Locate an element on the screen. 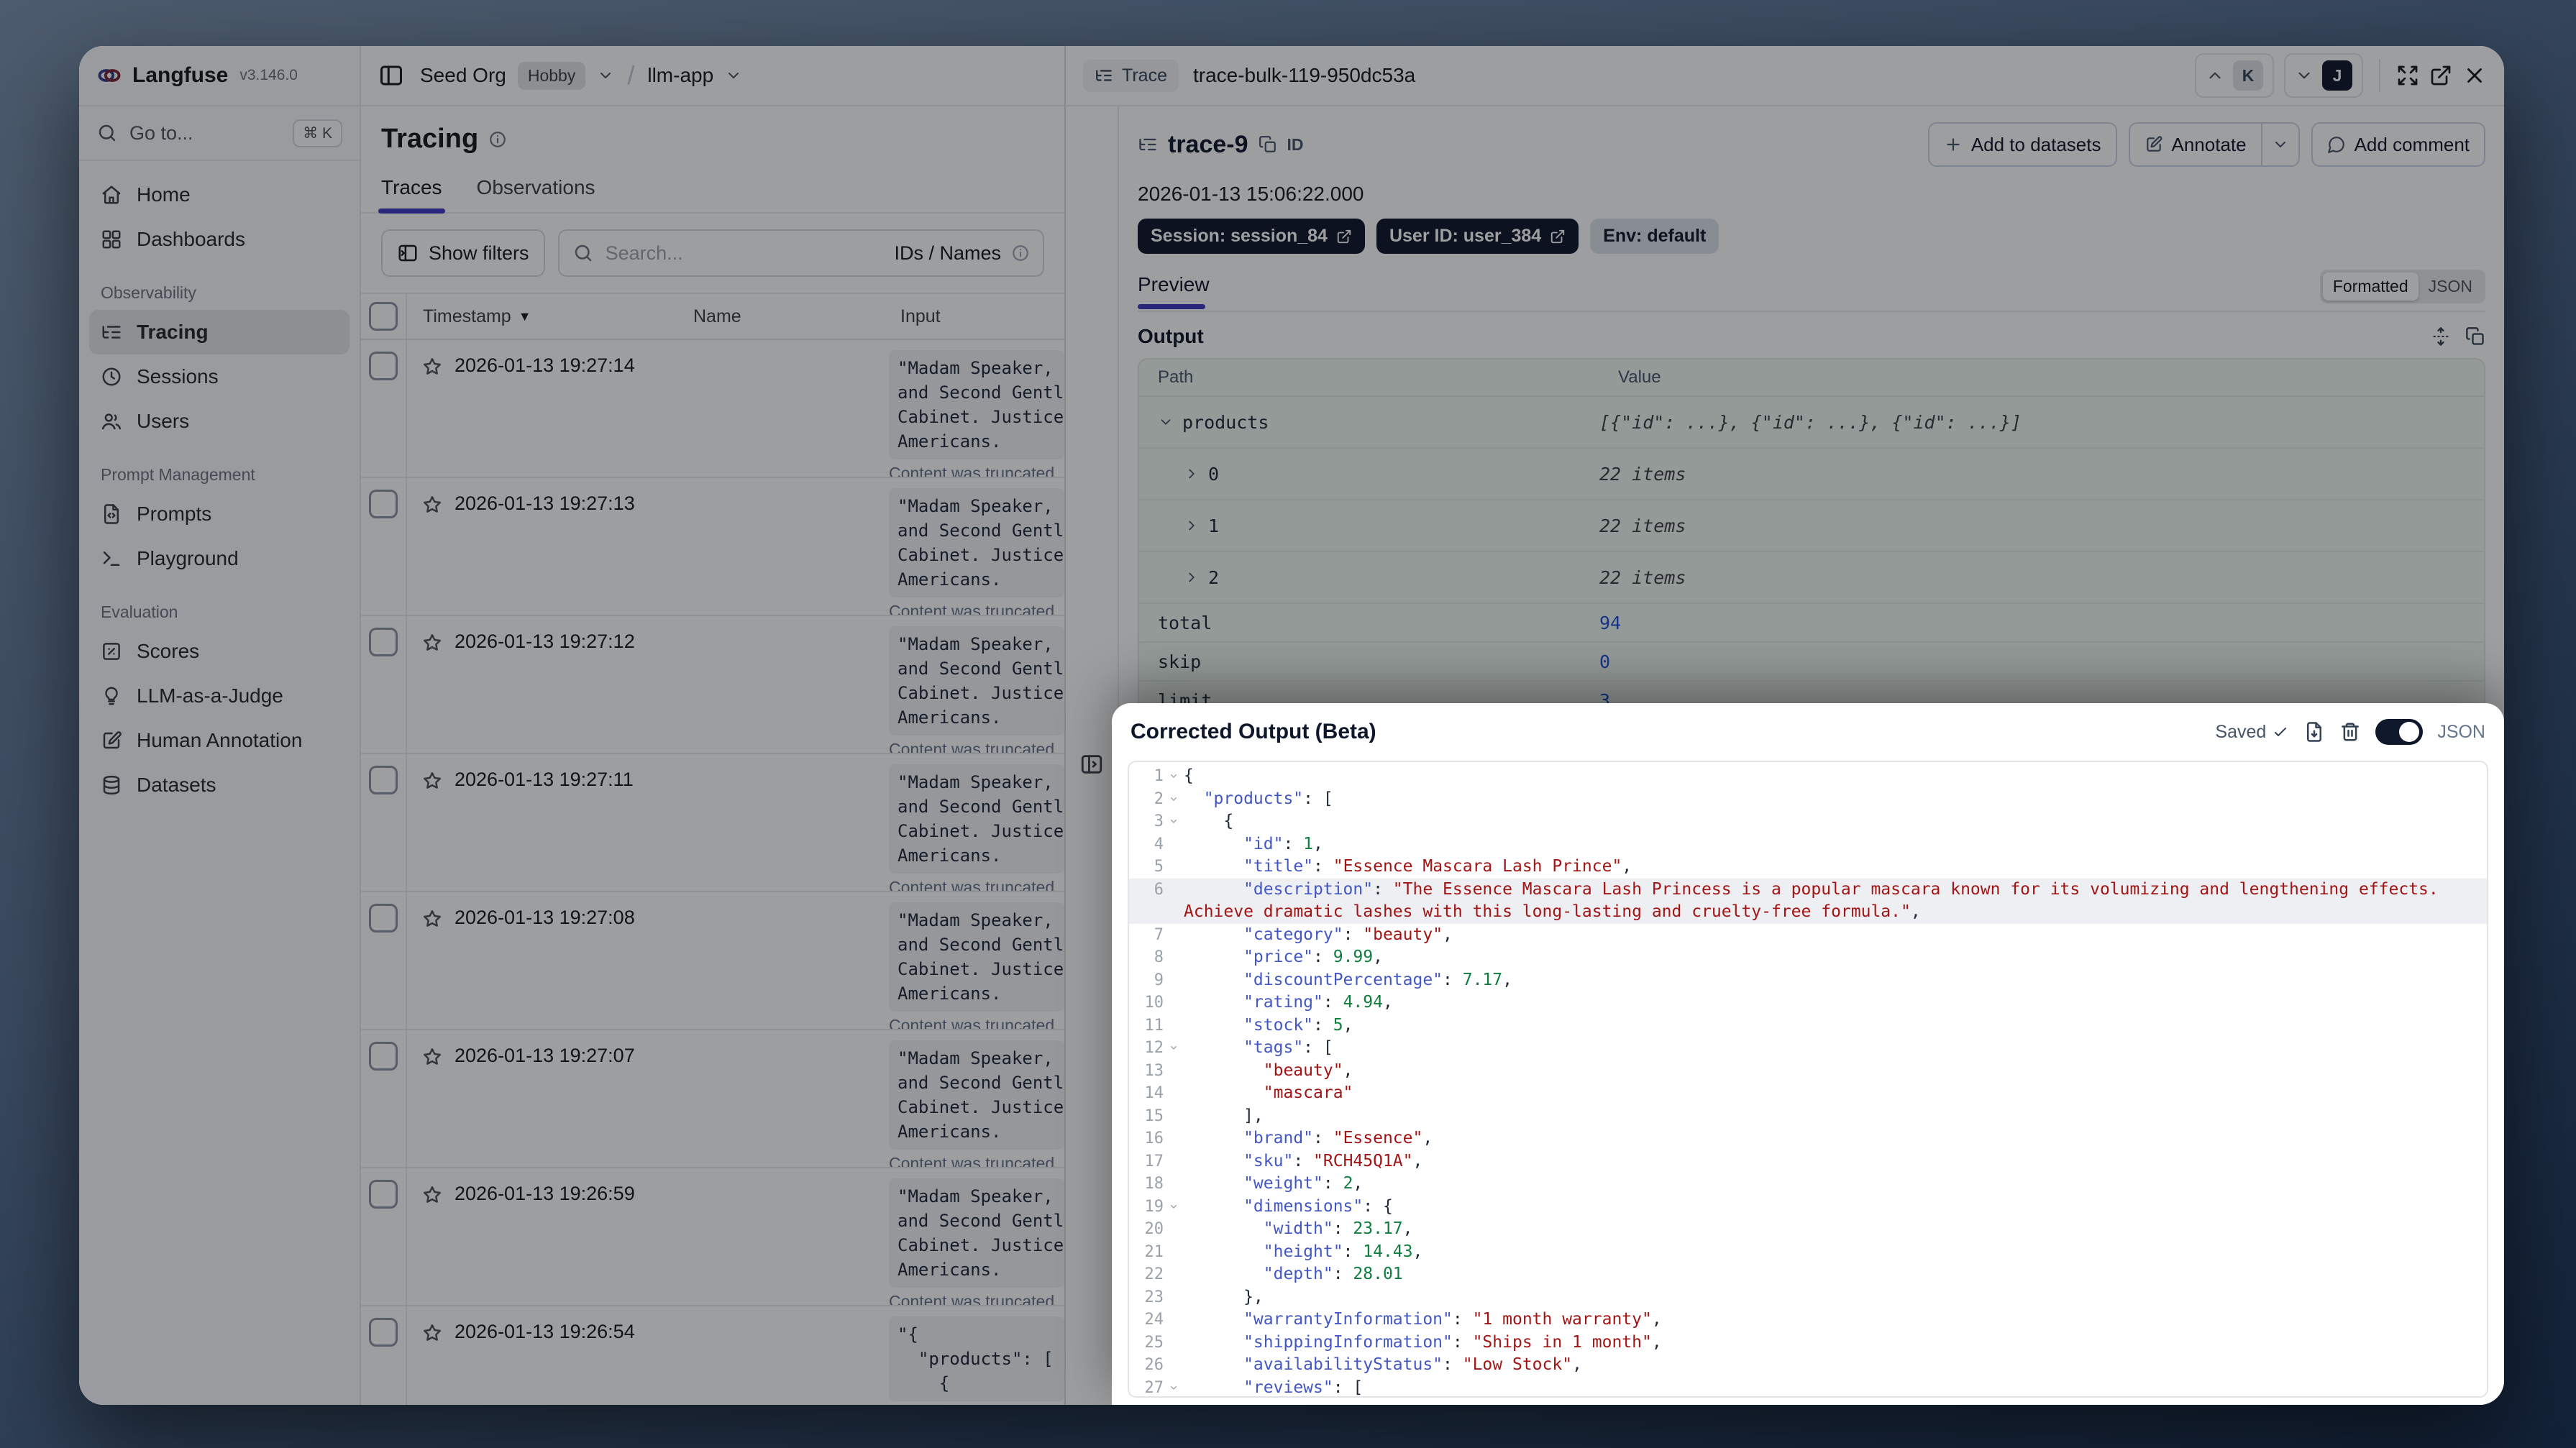 This screenshot has width=2576, height=1448. saved-status: Saved is located at coordinates (2252, 732).